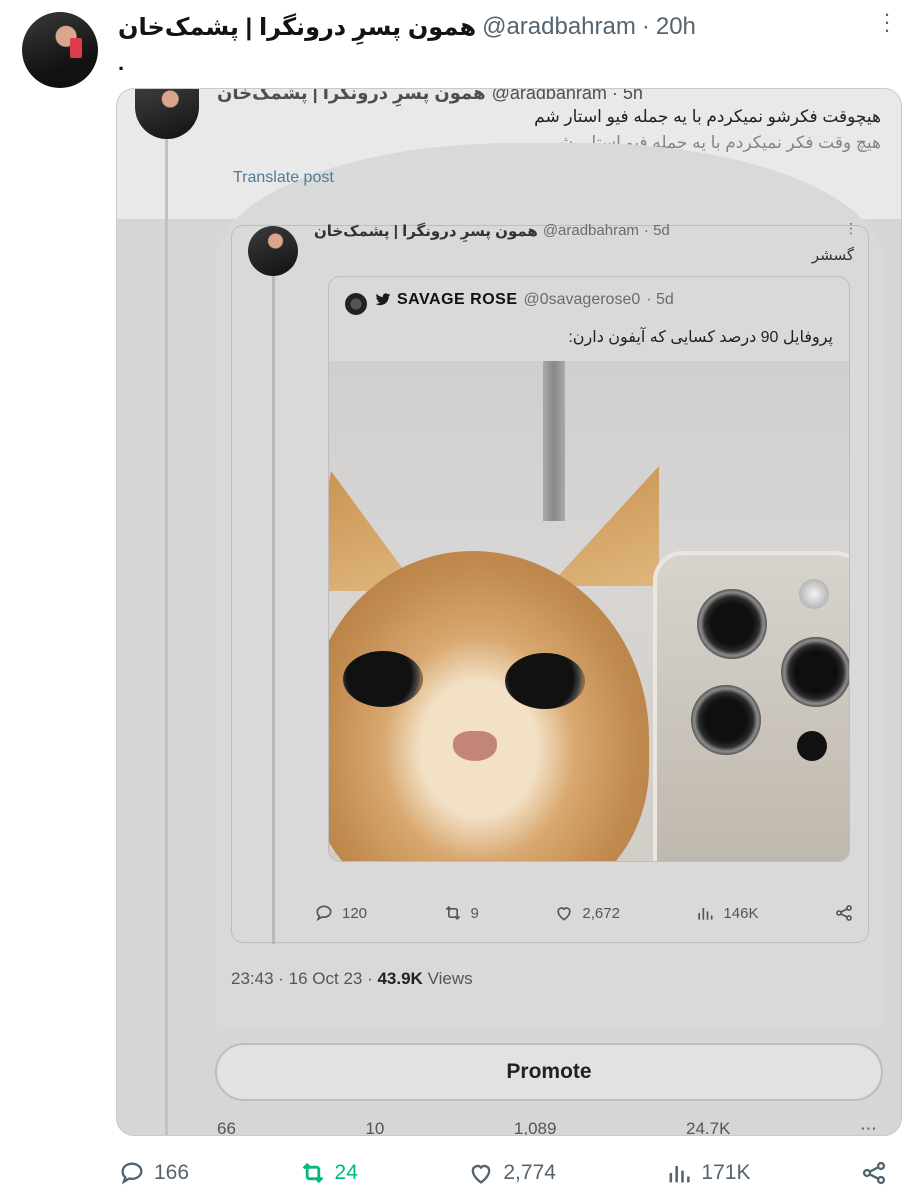 The height and width of the screenshot is (1200, 924). What do you see at coordinates (273, 251) in the screenshot?
I see `quoted-avatar` at bounding box center [273, 251].